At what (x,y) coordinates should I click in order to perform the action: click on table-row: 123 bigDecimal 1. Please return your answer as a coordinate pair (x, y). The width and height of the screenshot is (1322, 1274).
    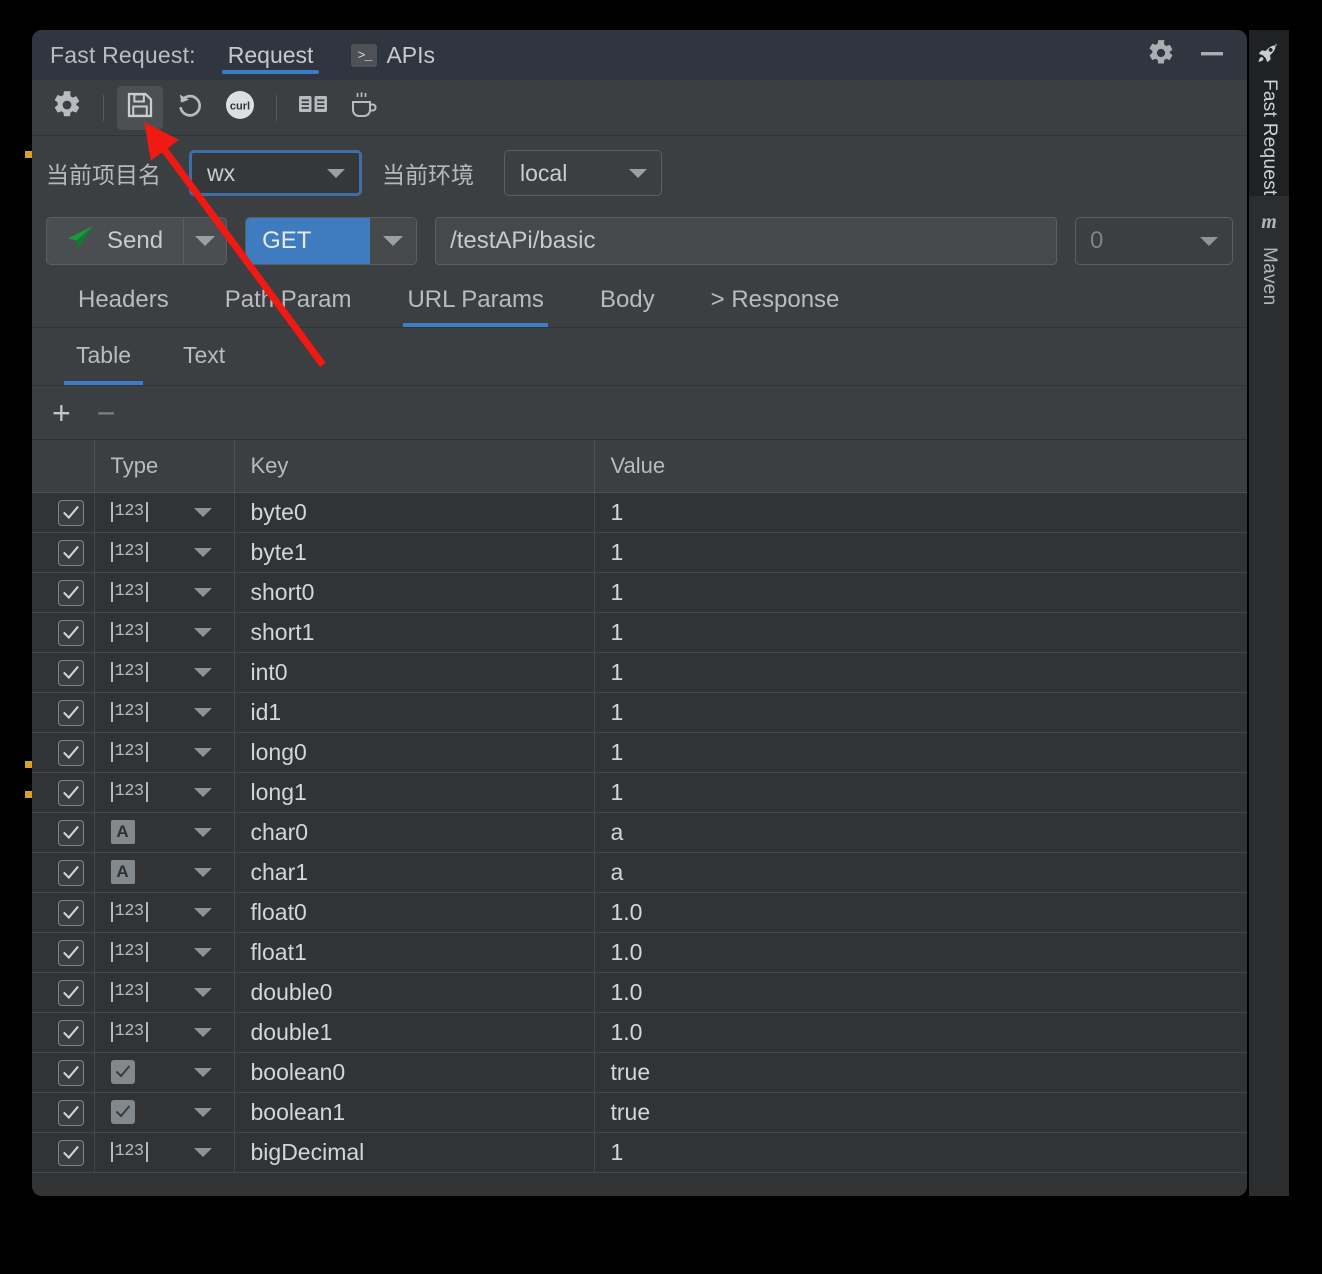
    Looking at the image, I should click on (639, 1152).